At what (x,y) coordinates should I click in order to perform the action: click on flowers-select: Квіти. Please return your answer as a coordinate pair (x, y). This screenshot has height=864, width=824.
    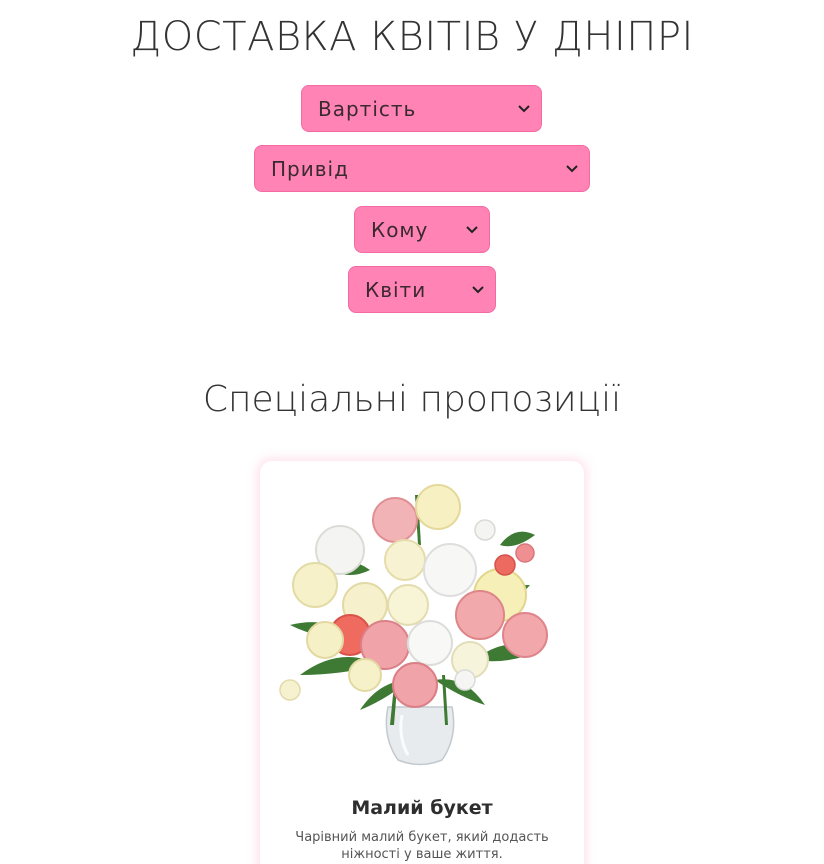
    Looking at the image, I should click on (422, 289).